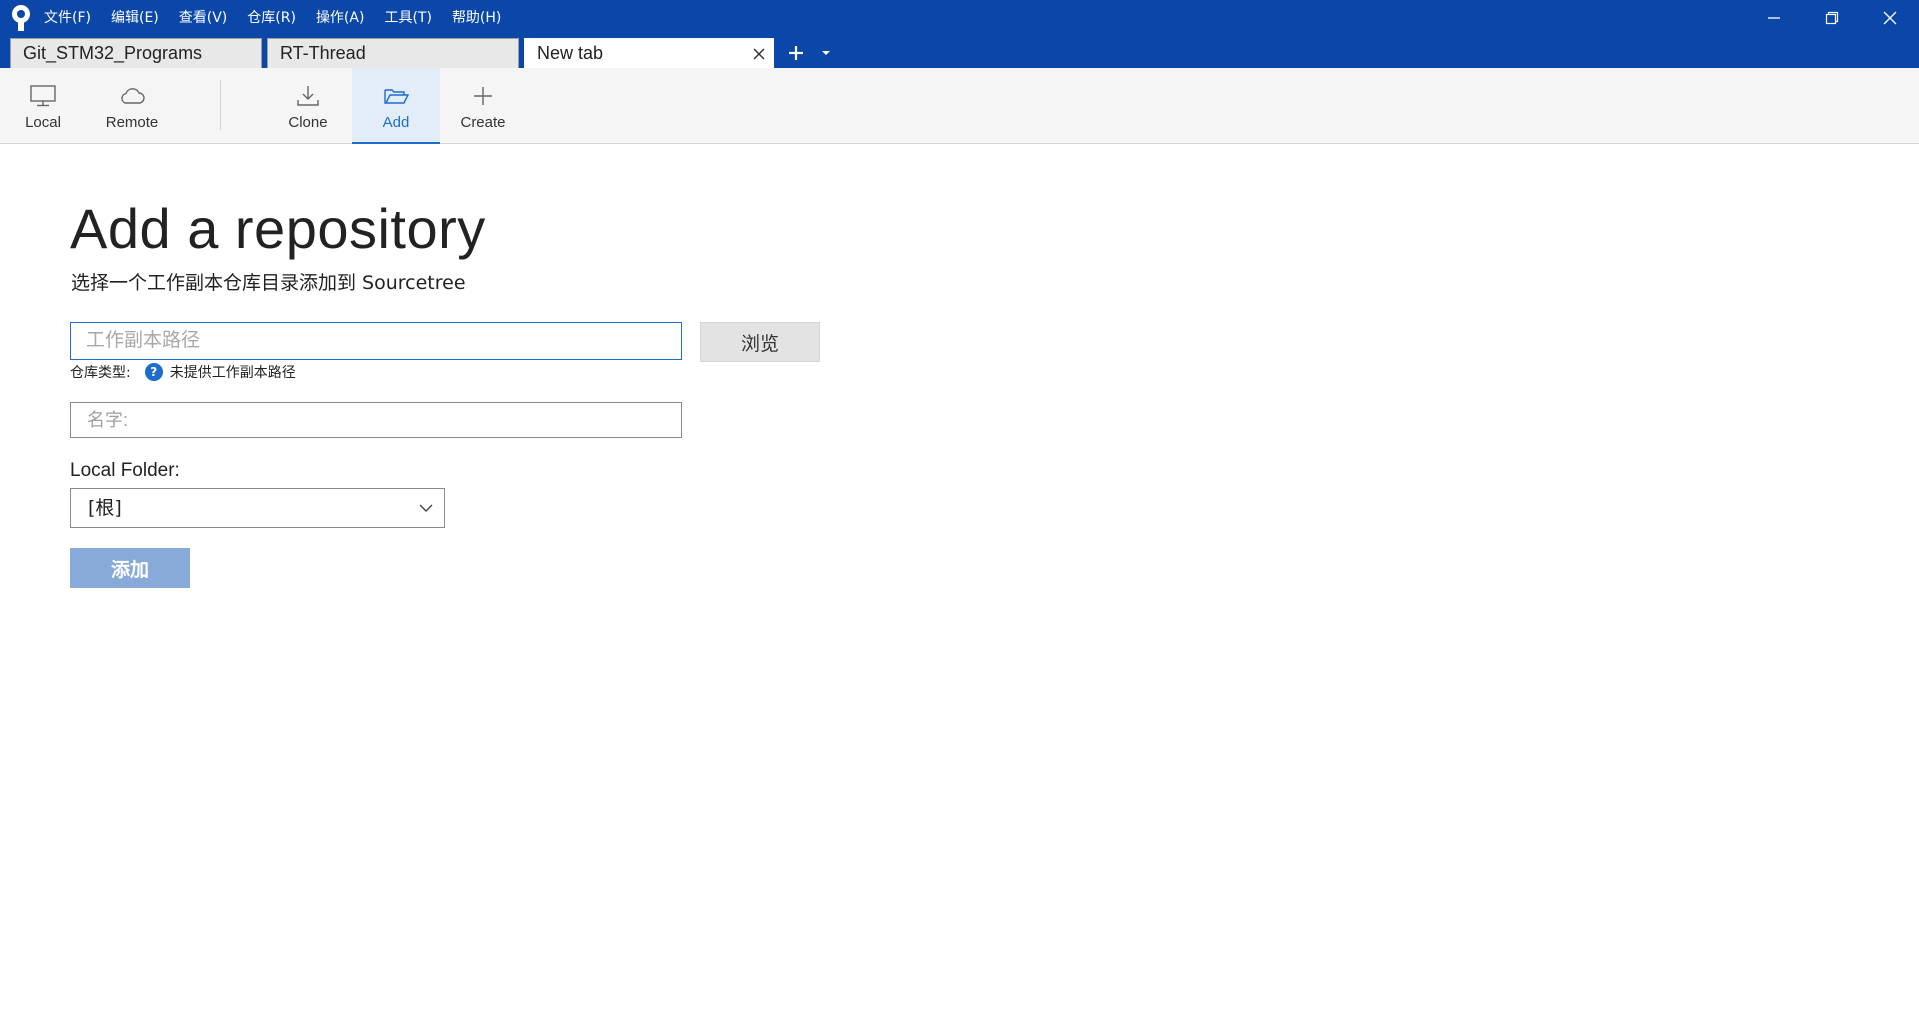 This screenshot has width=1919, height=1019. I want to click on menu-actions: 操作(A), so click(340, 18).